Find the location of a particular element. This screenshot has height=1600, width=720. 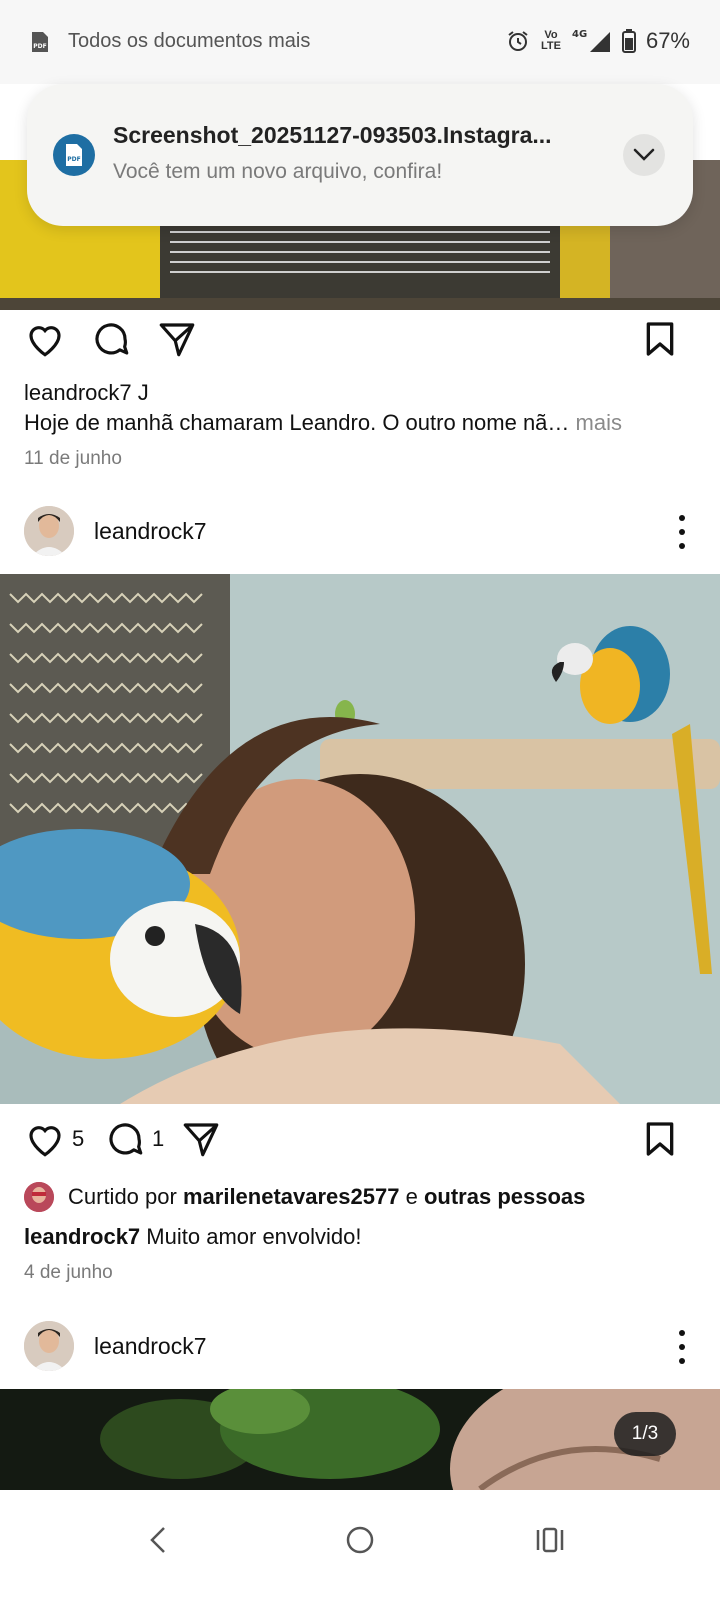

recents-button is located at coordinates (550, 1540).